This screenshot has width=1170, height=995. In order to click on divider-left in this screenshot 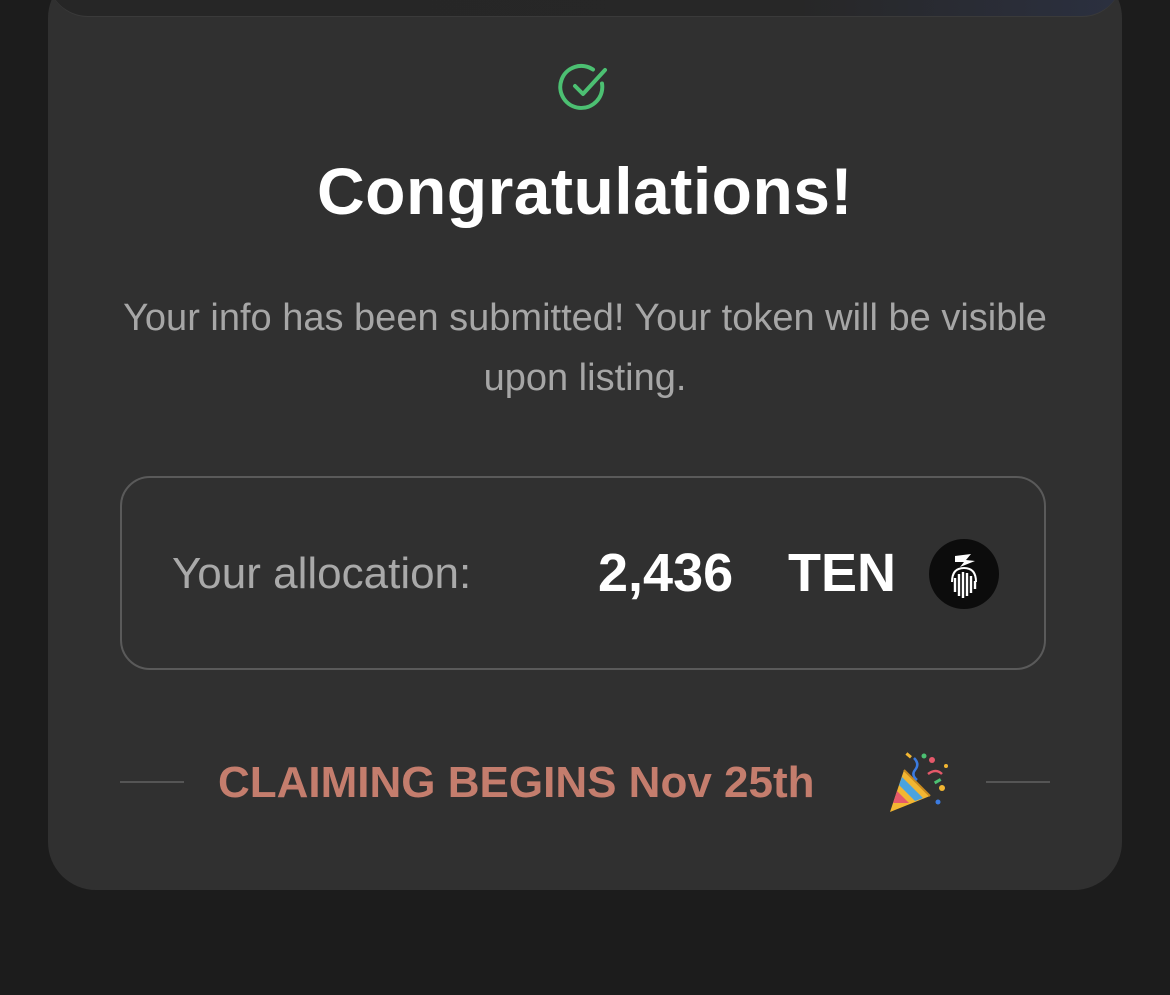, I will do `click(152, 782)`.